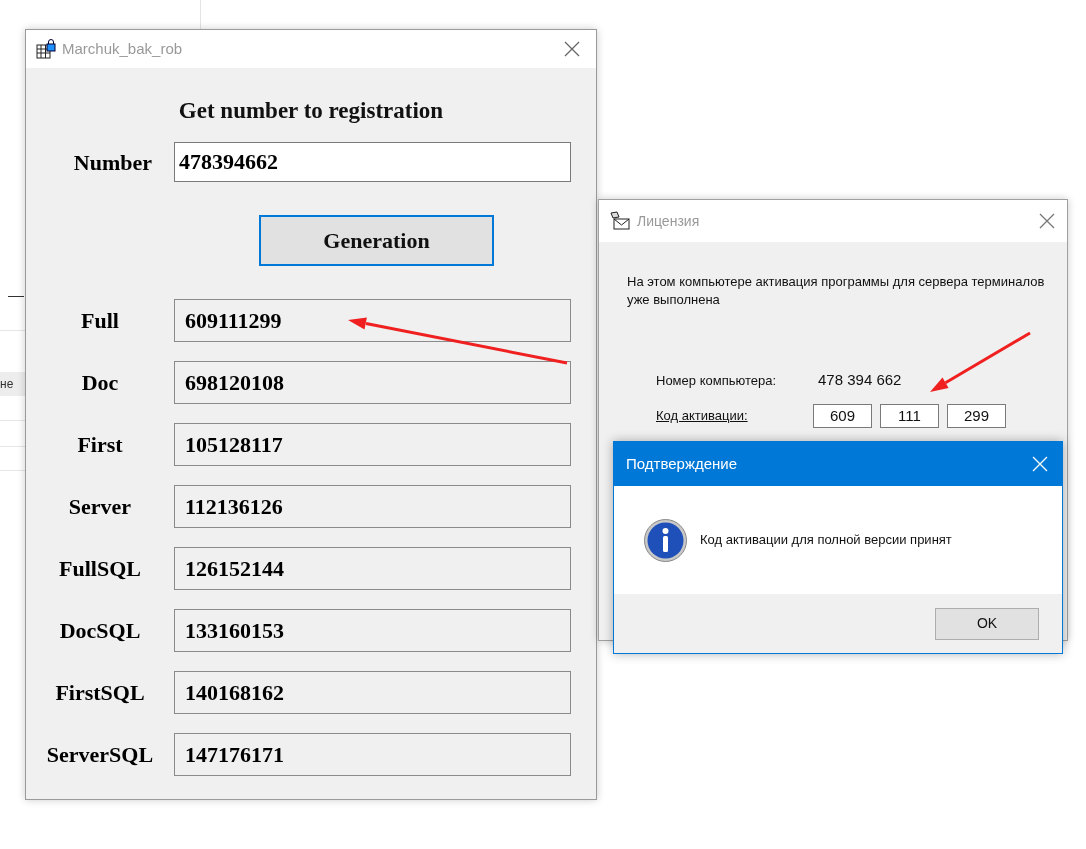 The height and width of the screenshot is (849, 1086). I want to click on ok-button: OK, so click(987, 623).